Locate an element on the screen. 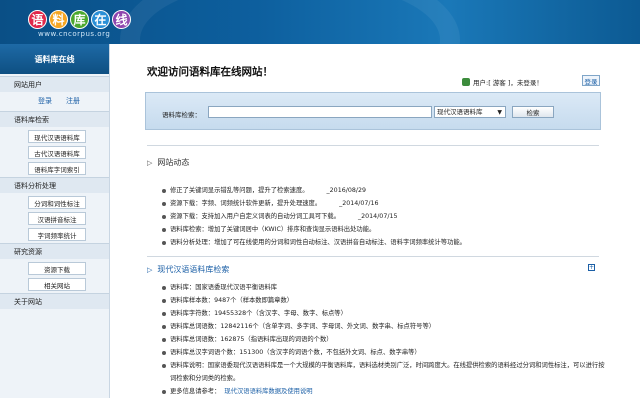 This screenshot has height=398, width=640. expand-icon: + is located at coordinates (591, 267).